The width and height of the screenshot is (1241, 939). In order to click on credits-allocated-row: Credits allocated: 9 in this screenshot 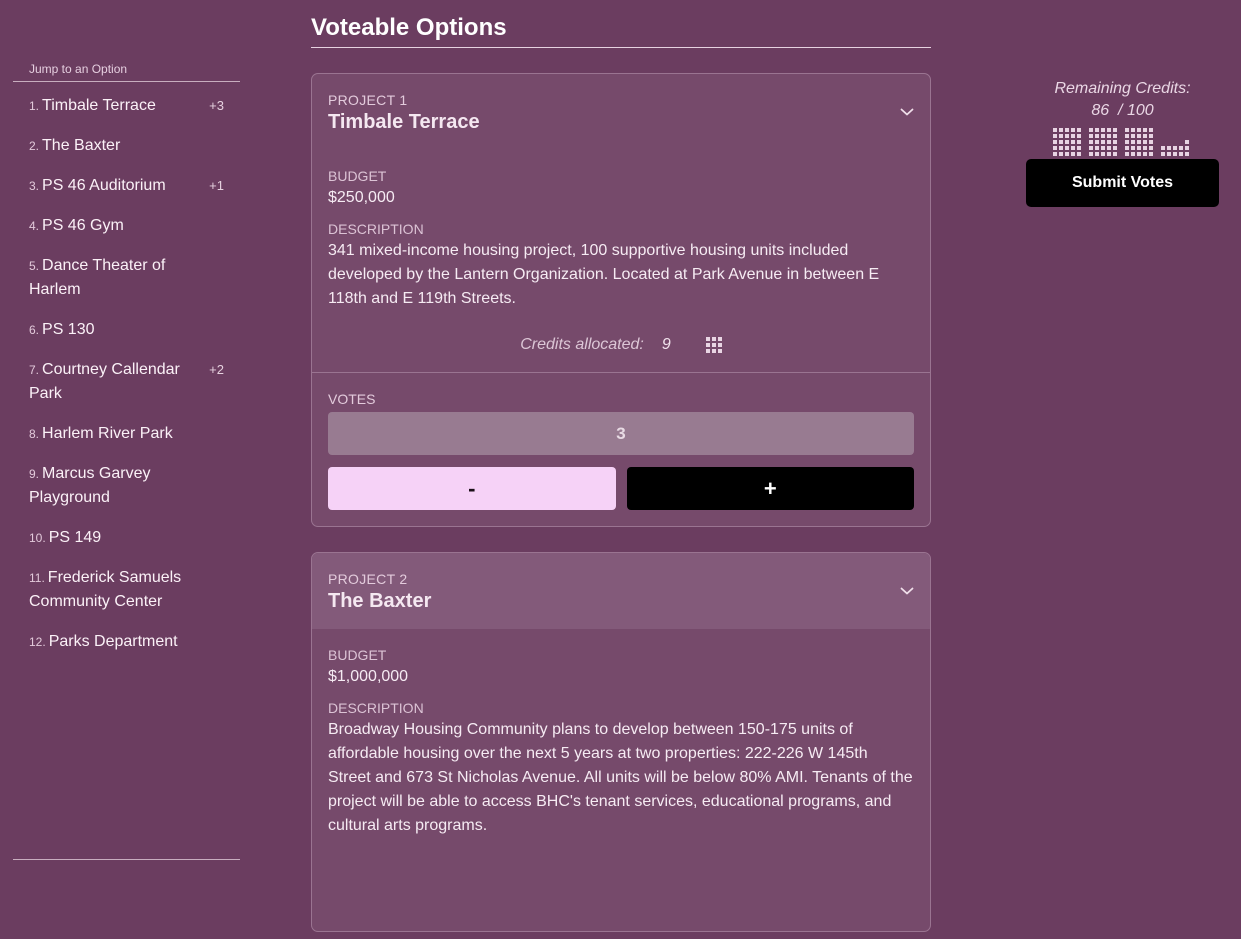, I will do `click(621, 341)`.